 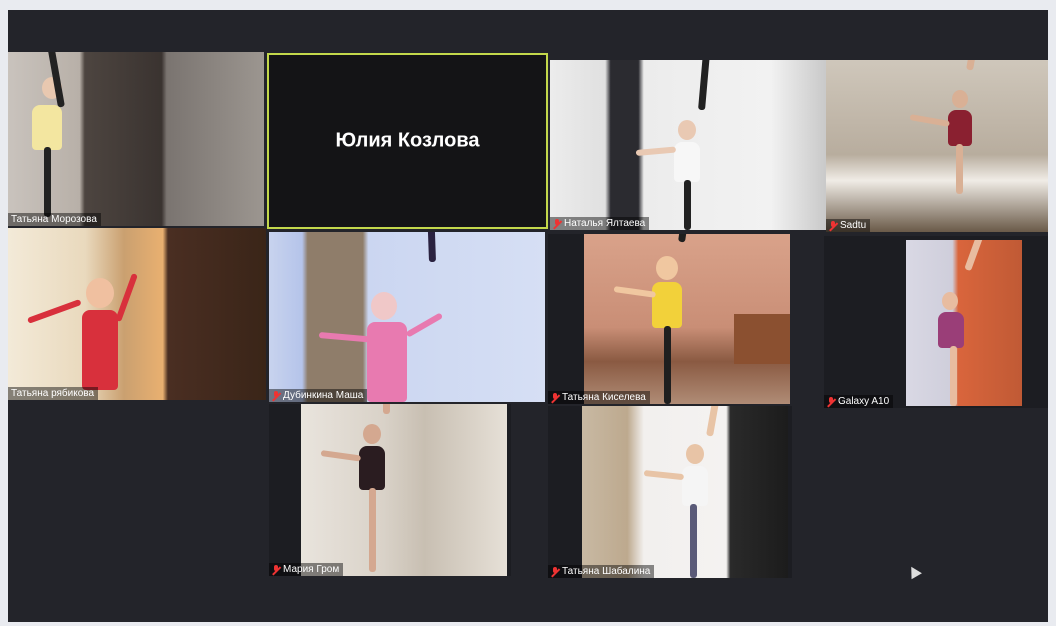 What do you see at coordinates (601, 571) in the screenshot?
I see `participant-name-label: Татьяна Шабалина` at bounding box center [601, 571].